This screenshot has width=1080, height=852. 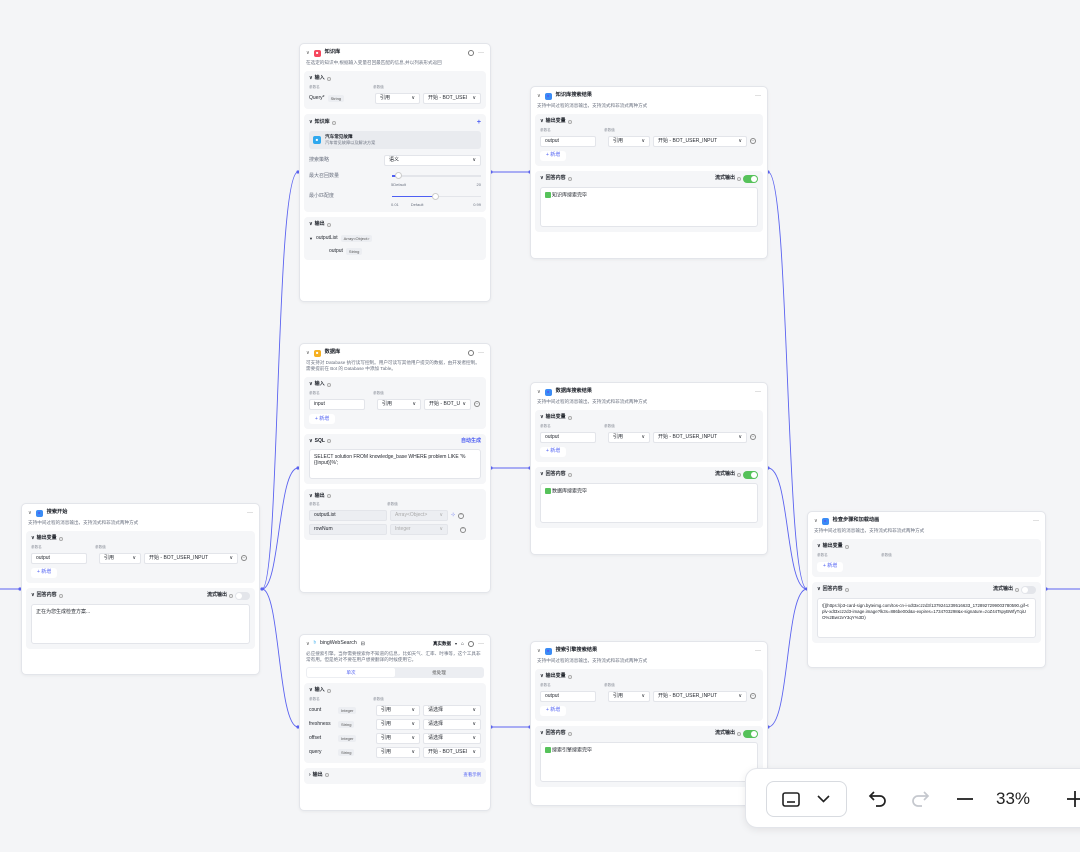 I want to click on redo-icon, so click(x=921, y=799).